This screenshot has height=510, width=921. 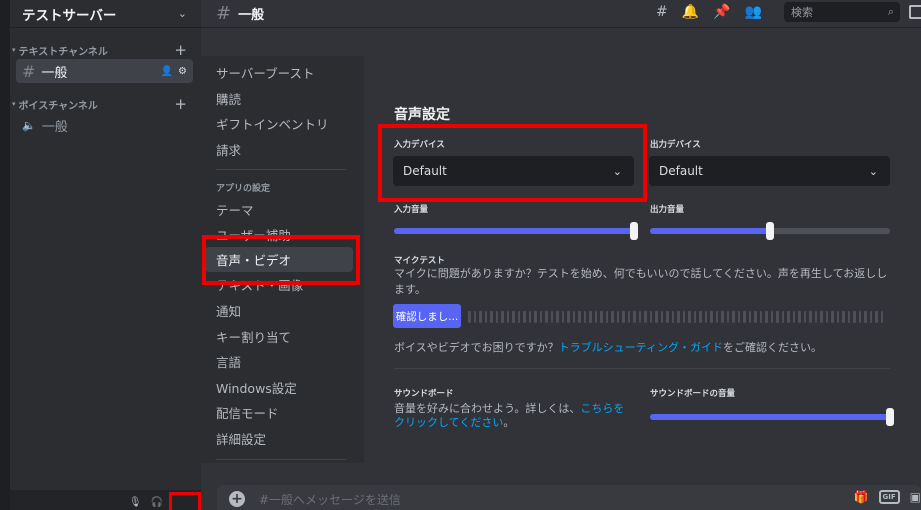 I want to click on soundboard-volume-fill, so click(x=770, y=417).